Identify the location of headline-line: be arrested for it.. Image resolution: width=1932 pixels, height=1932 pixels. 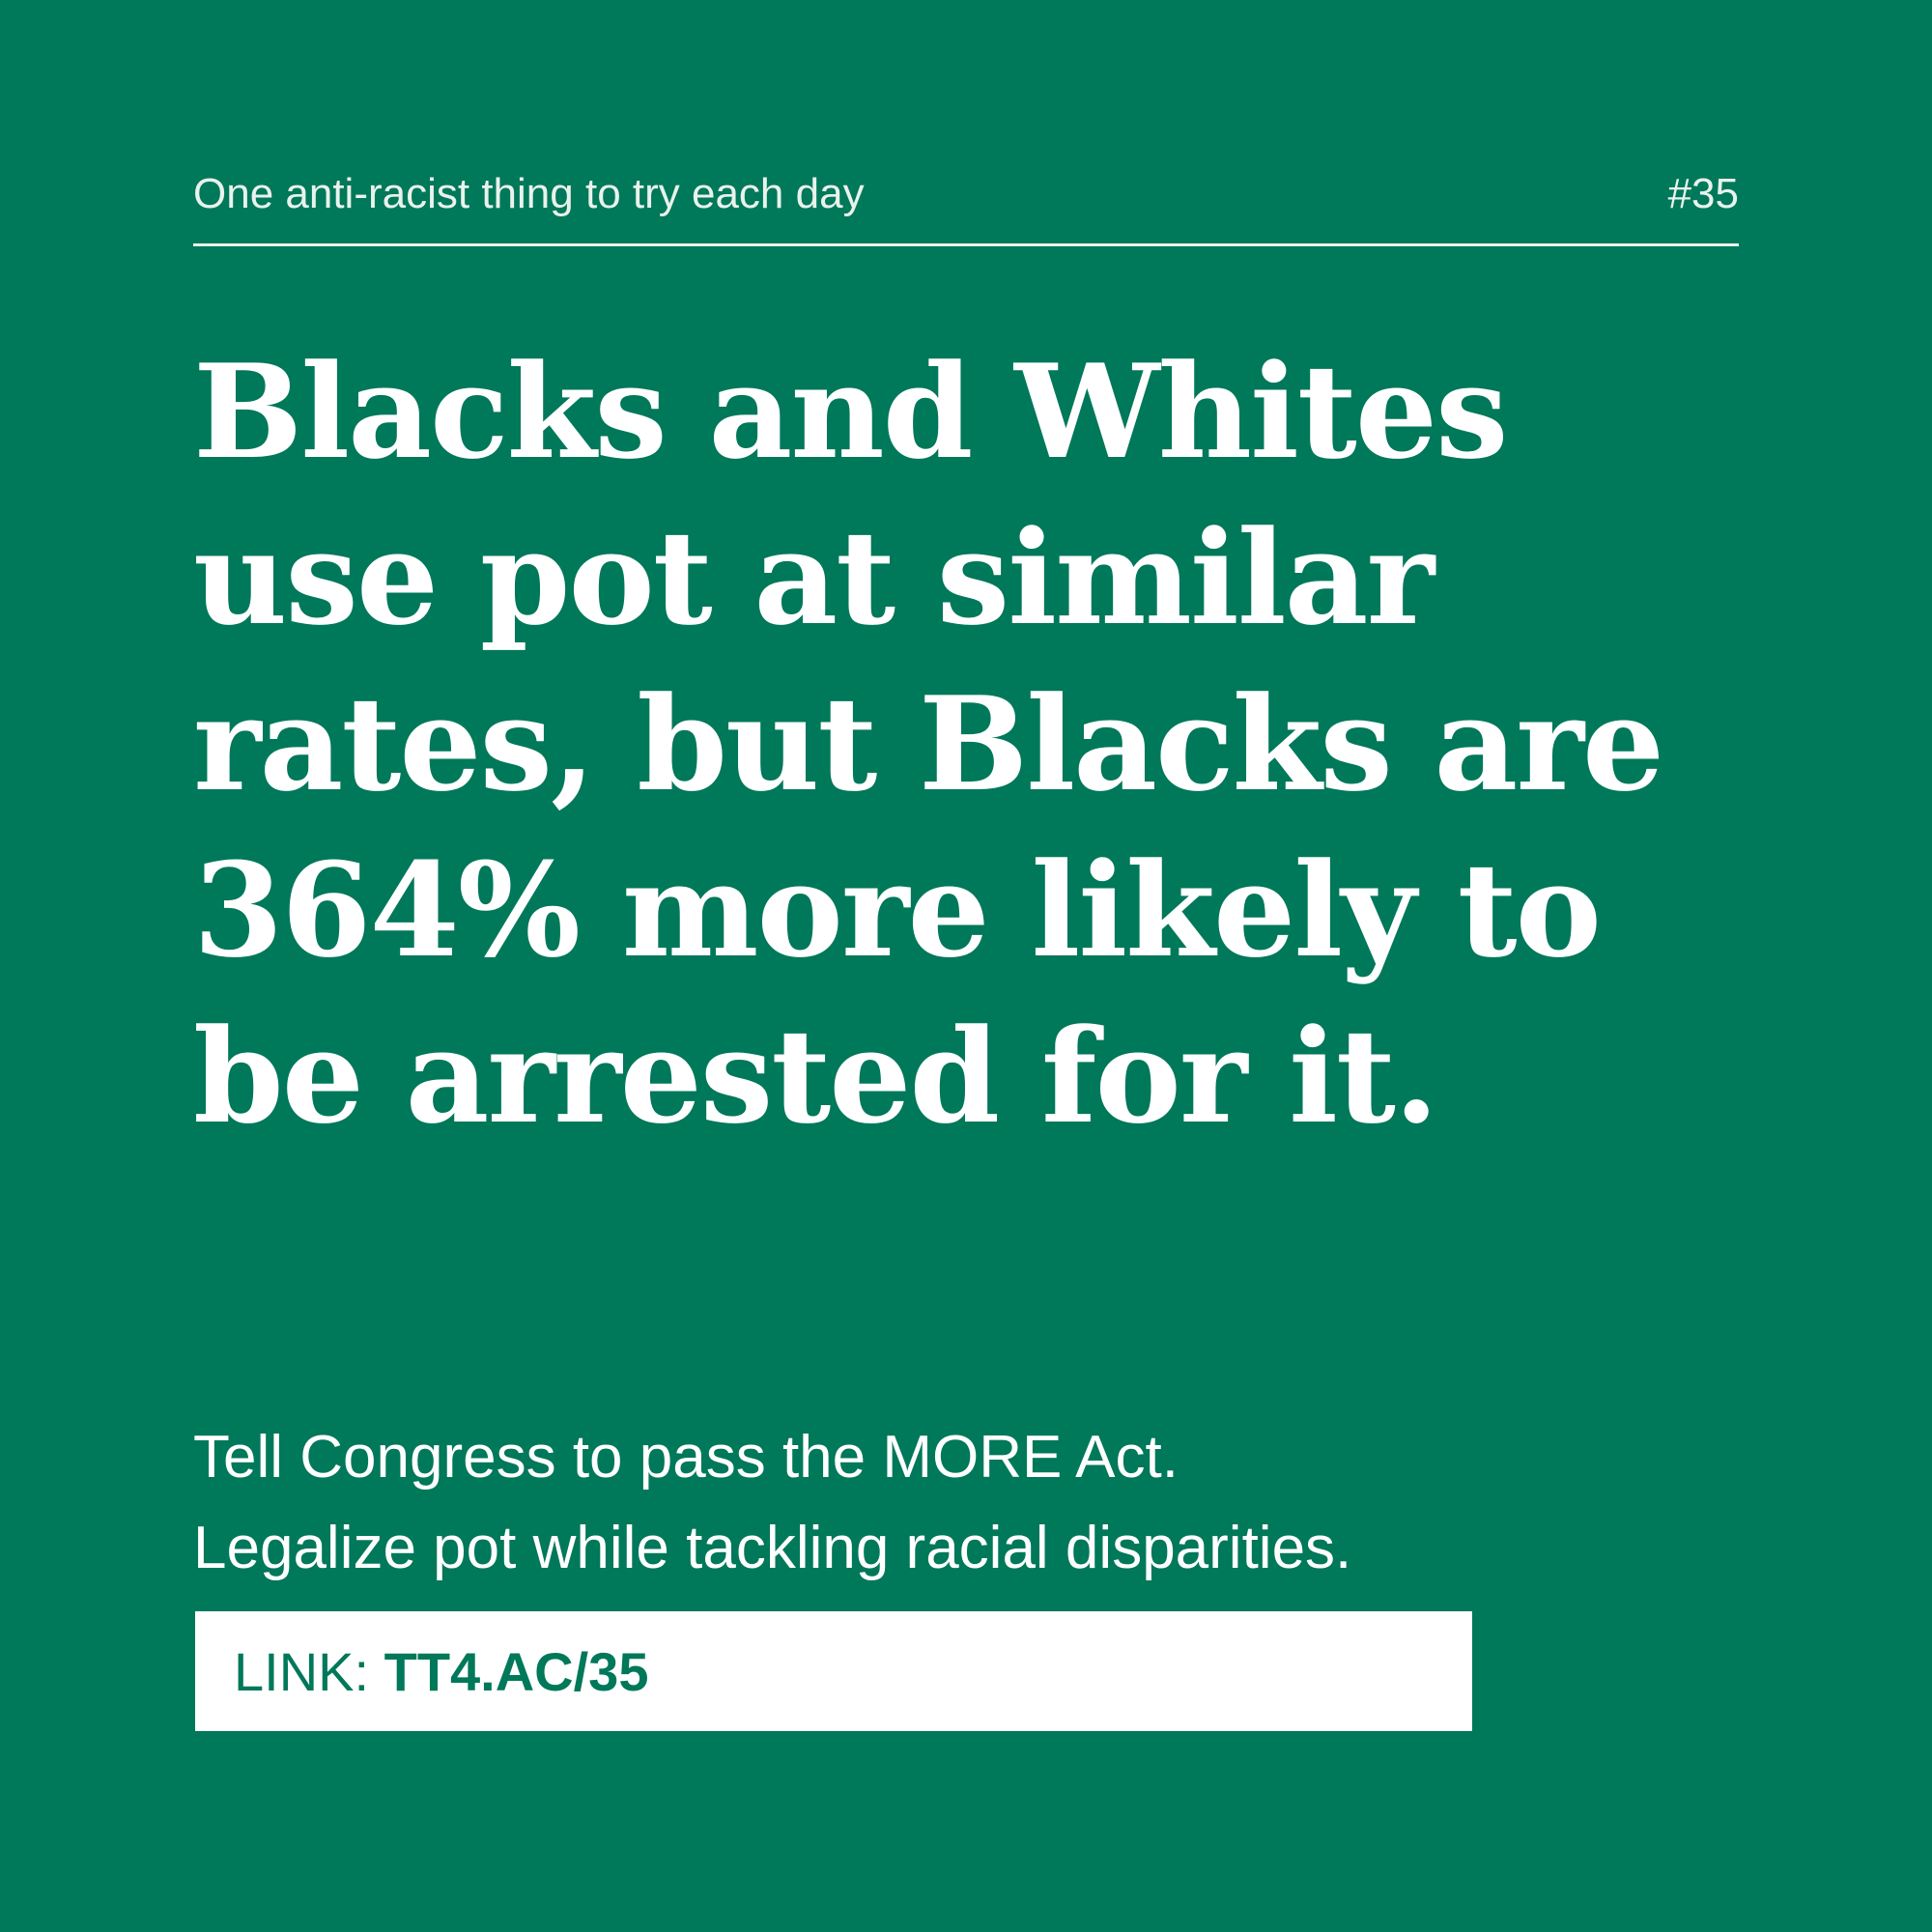
(816, 1076).